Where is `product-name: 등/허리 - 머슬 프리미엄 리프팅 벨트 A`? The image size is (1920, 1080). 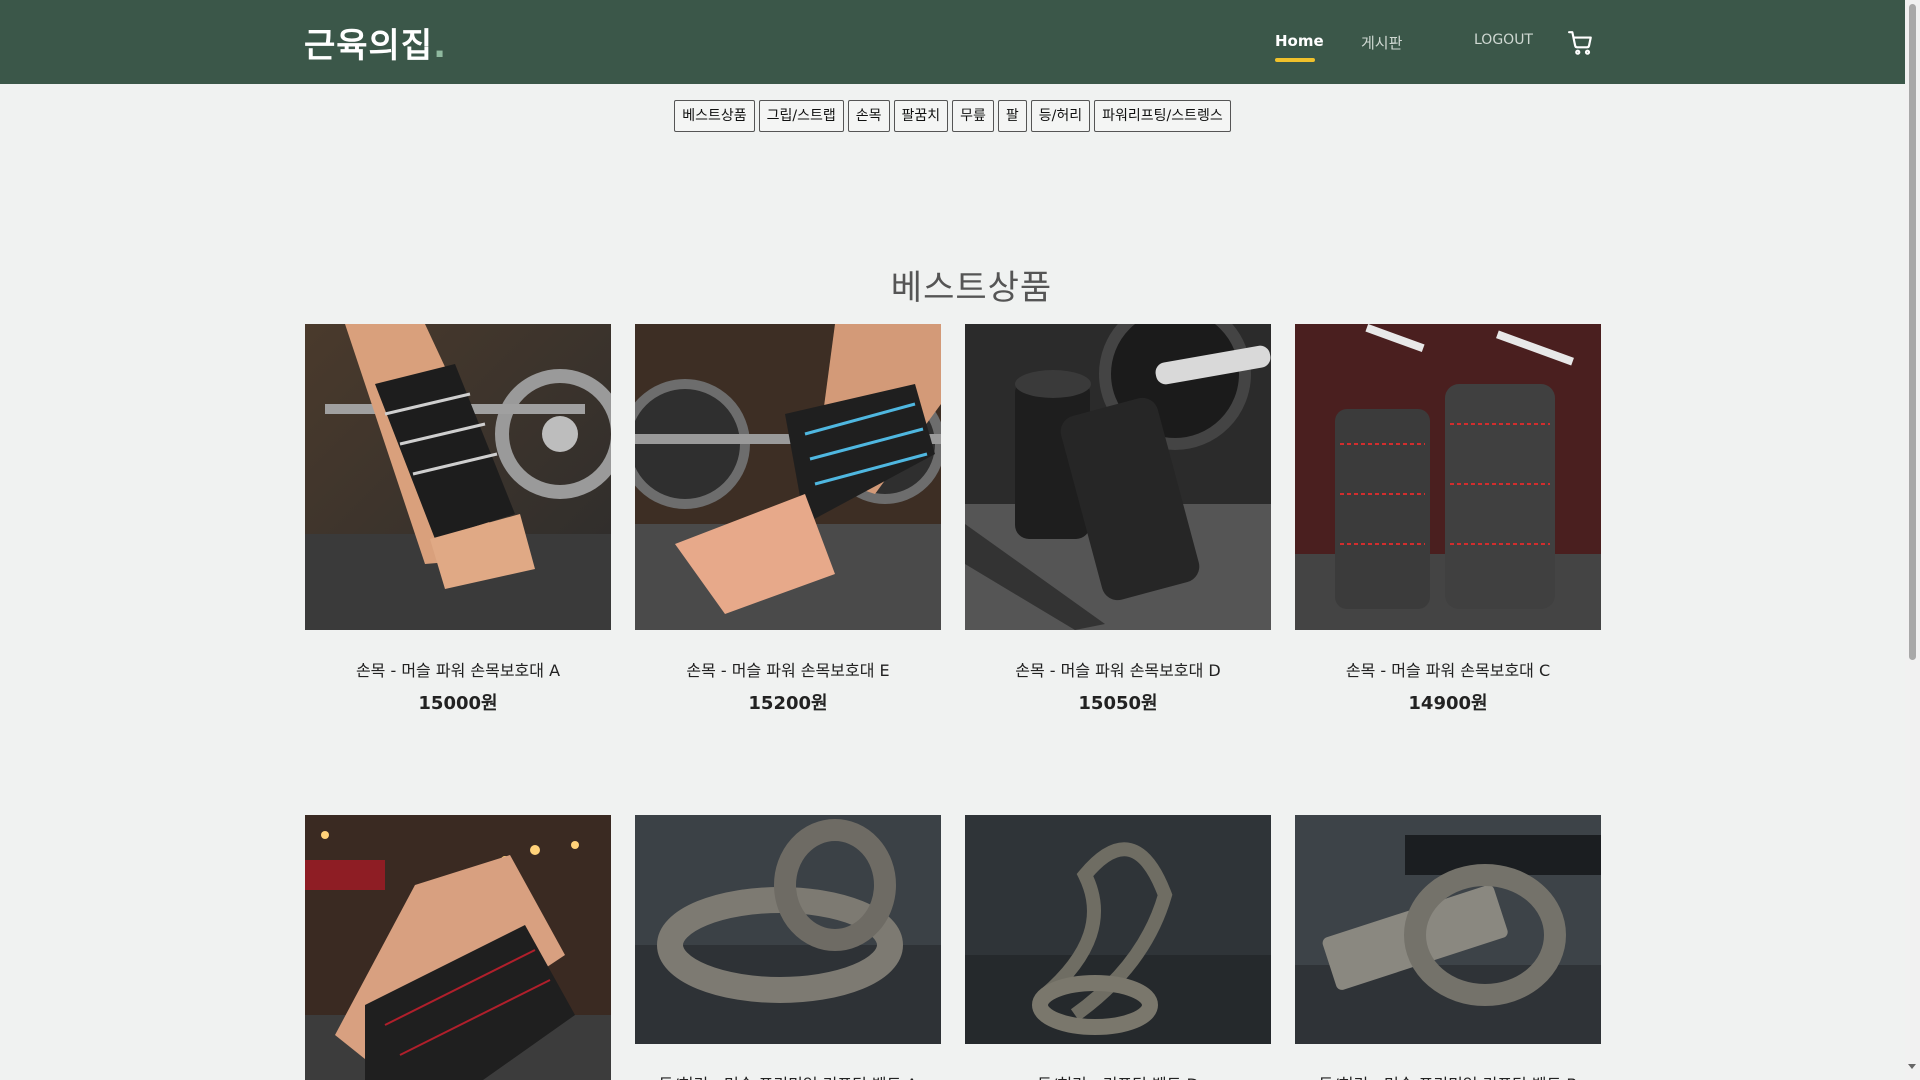 product-name: 등/허리 - 머슬 프리미엄 리프팅 벨트 A is located at coordinates (788, 1075).